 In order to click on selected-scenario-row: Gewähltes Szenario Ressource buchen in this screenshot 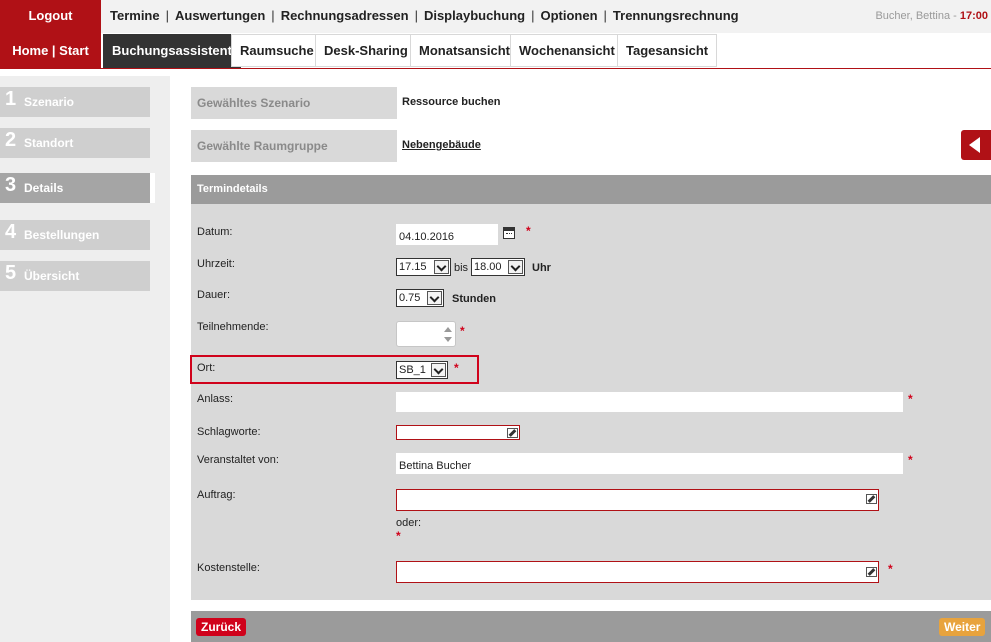, I will do `click(591, 103)`.